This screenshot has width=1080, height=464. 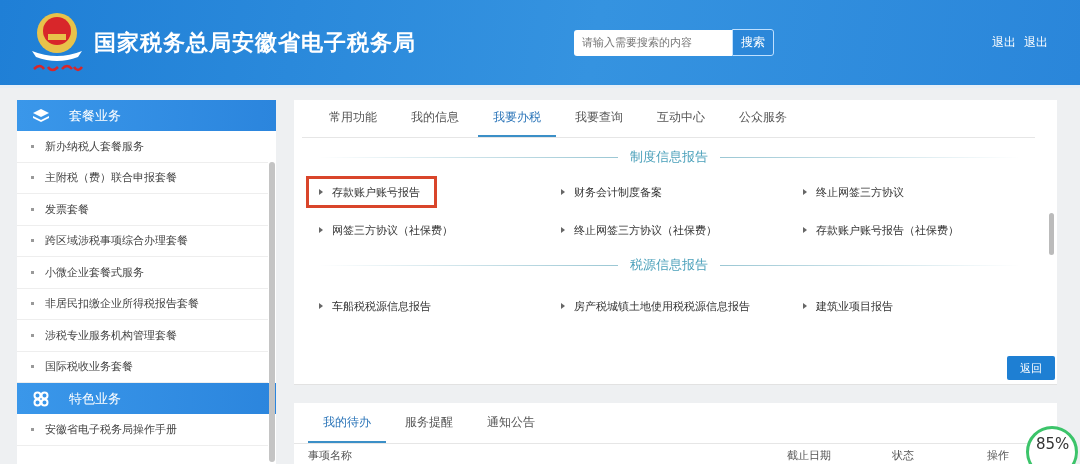 I want to click on column-header: 状态, so click(x=903, y=455).